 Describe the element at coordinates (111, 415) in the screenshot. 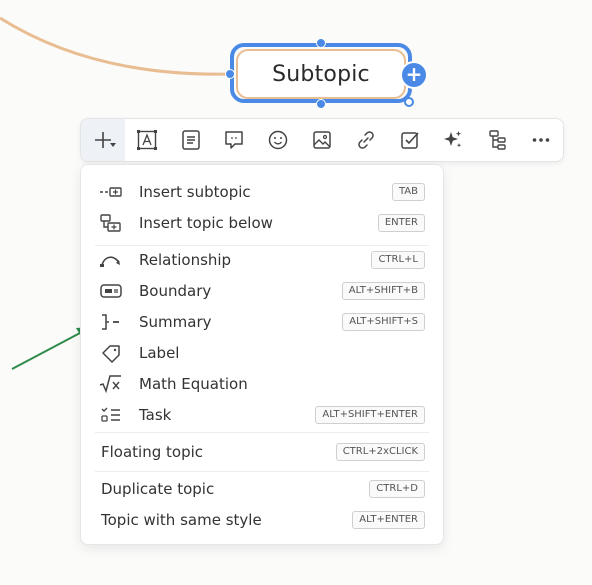

I see `task-list-icon` at that location.